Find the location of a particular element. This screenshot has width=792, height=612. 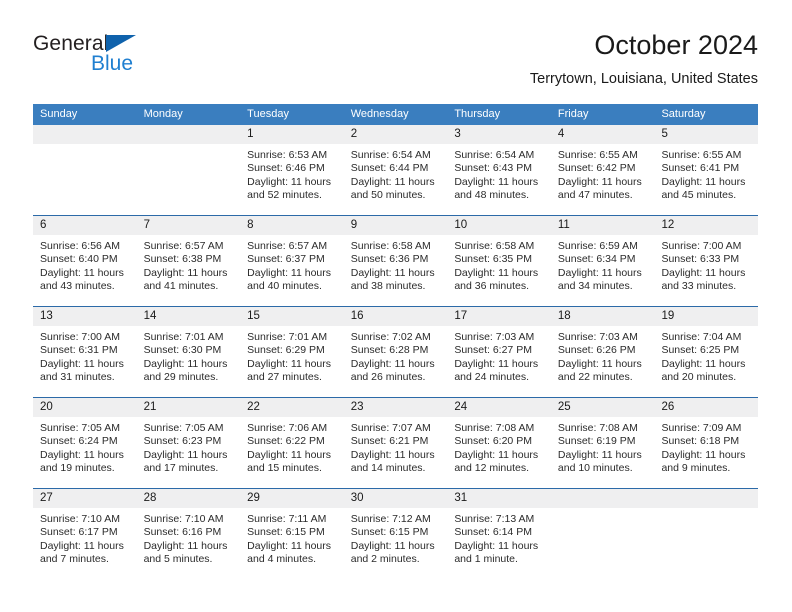

day-number: 24 is located at coordinates (499, 407).